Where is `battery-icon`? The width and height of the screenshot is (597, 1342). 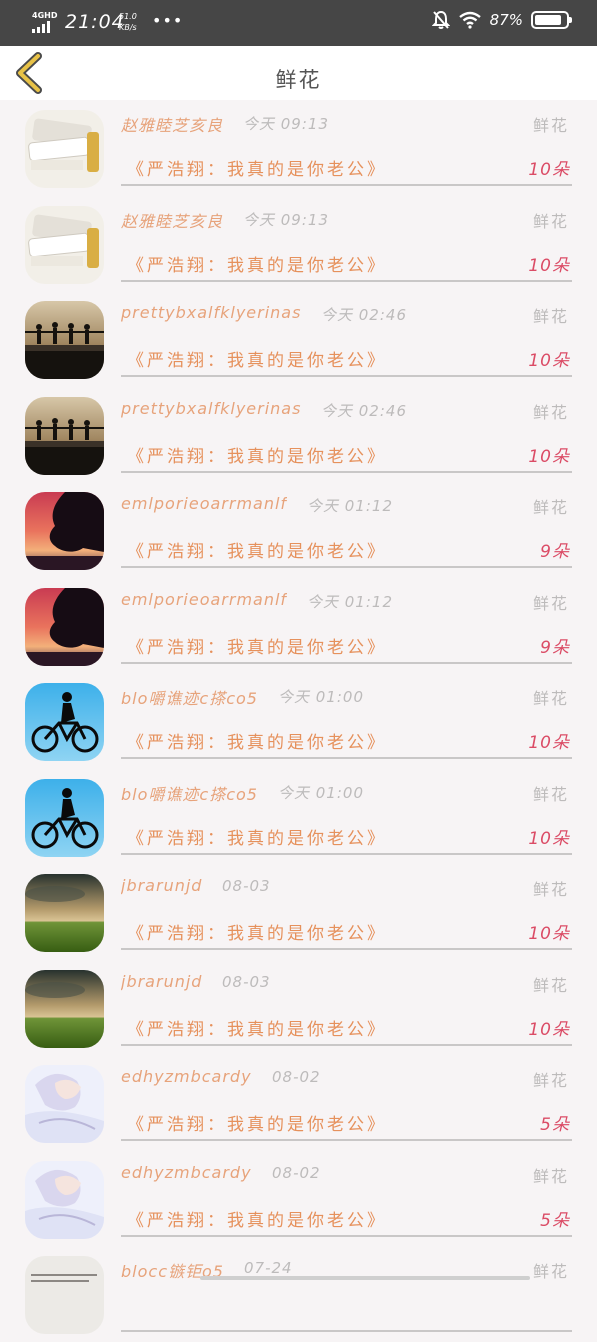 battery-icon is located at coordinates (551, 20).